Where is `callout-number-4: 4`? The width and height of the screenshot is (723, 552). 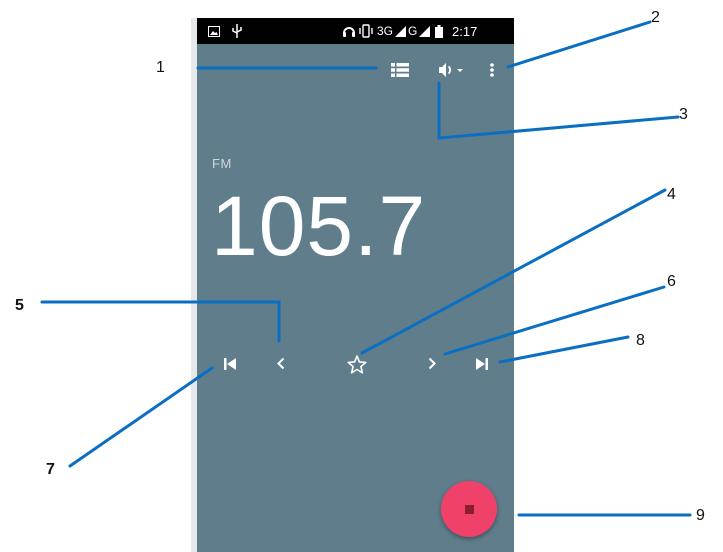 callout-number-4: 4 is located at coordinates (671, 194).